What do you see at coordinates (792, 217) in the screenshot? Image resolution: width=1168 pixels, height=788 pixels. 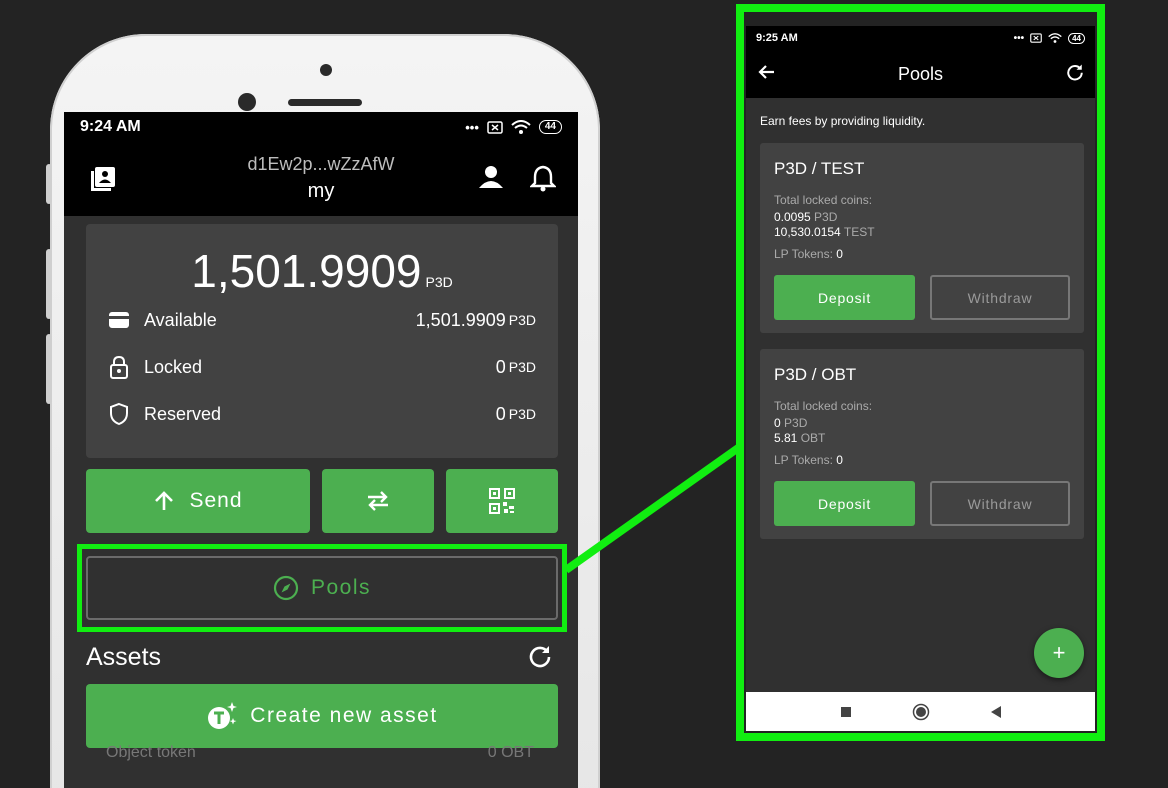 I see `pool-amount-value: 0.0095` at bounding box center [792, 217].